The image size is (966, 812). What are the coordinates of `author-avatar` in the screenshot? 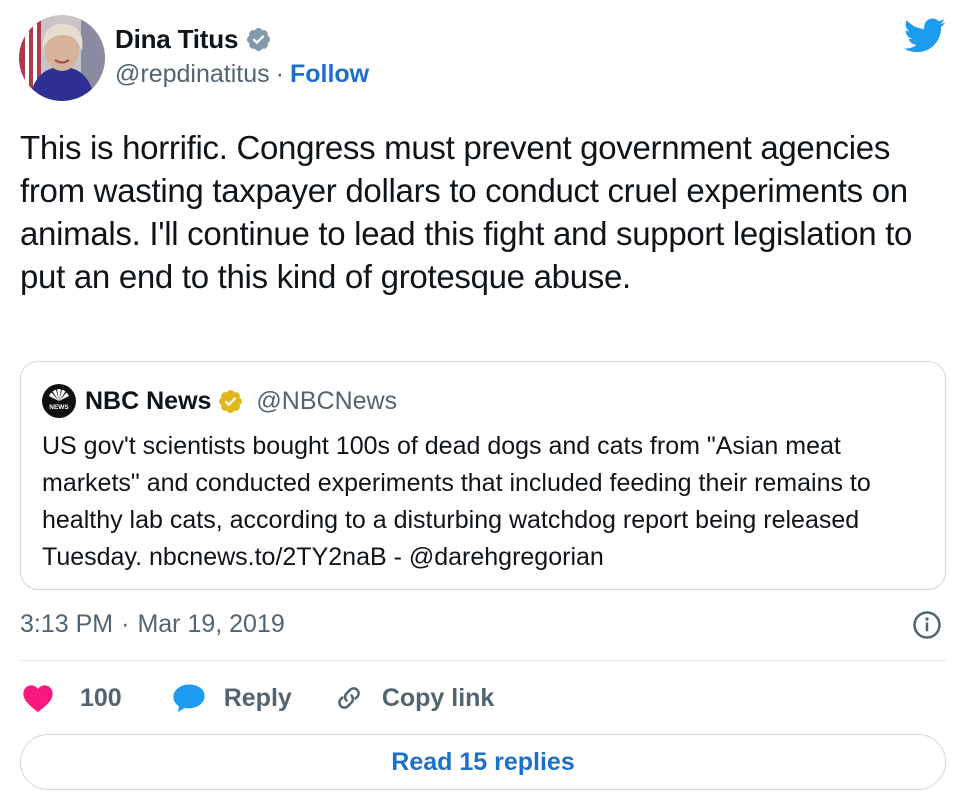 It's located at (62, 58).